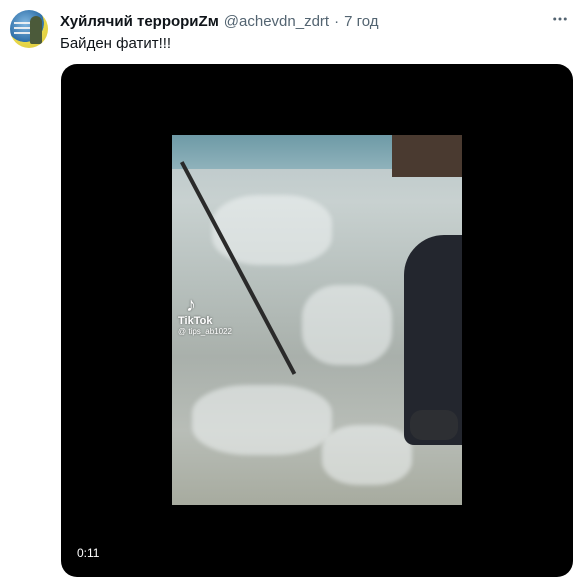 The image size is (580, 585). I want to click on video-duration: 0:11, so click(88, 553).